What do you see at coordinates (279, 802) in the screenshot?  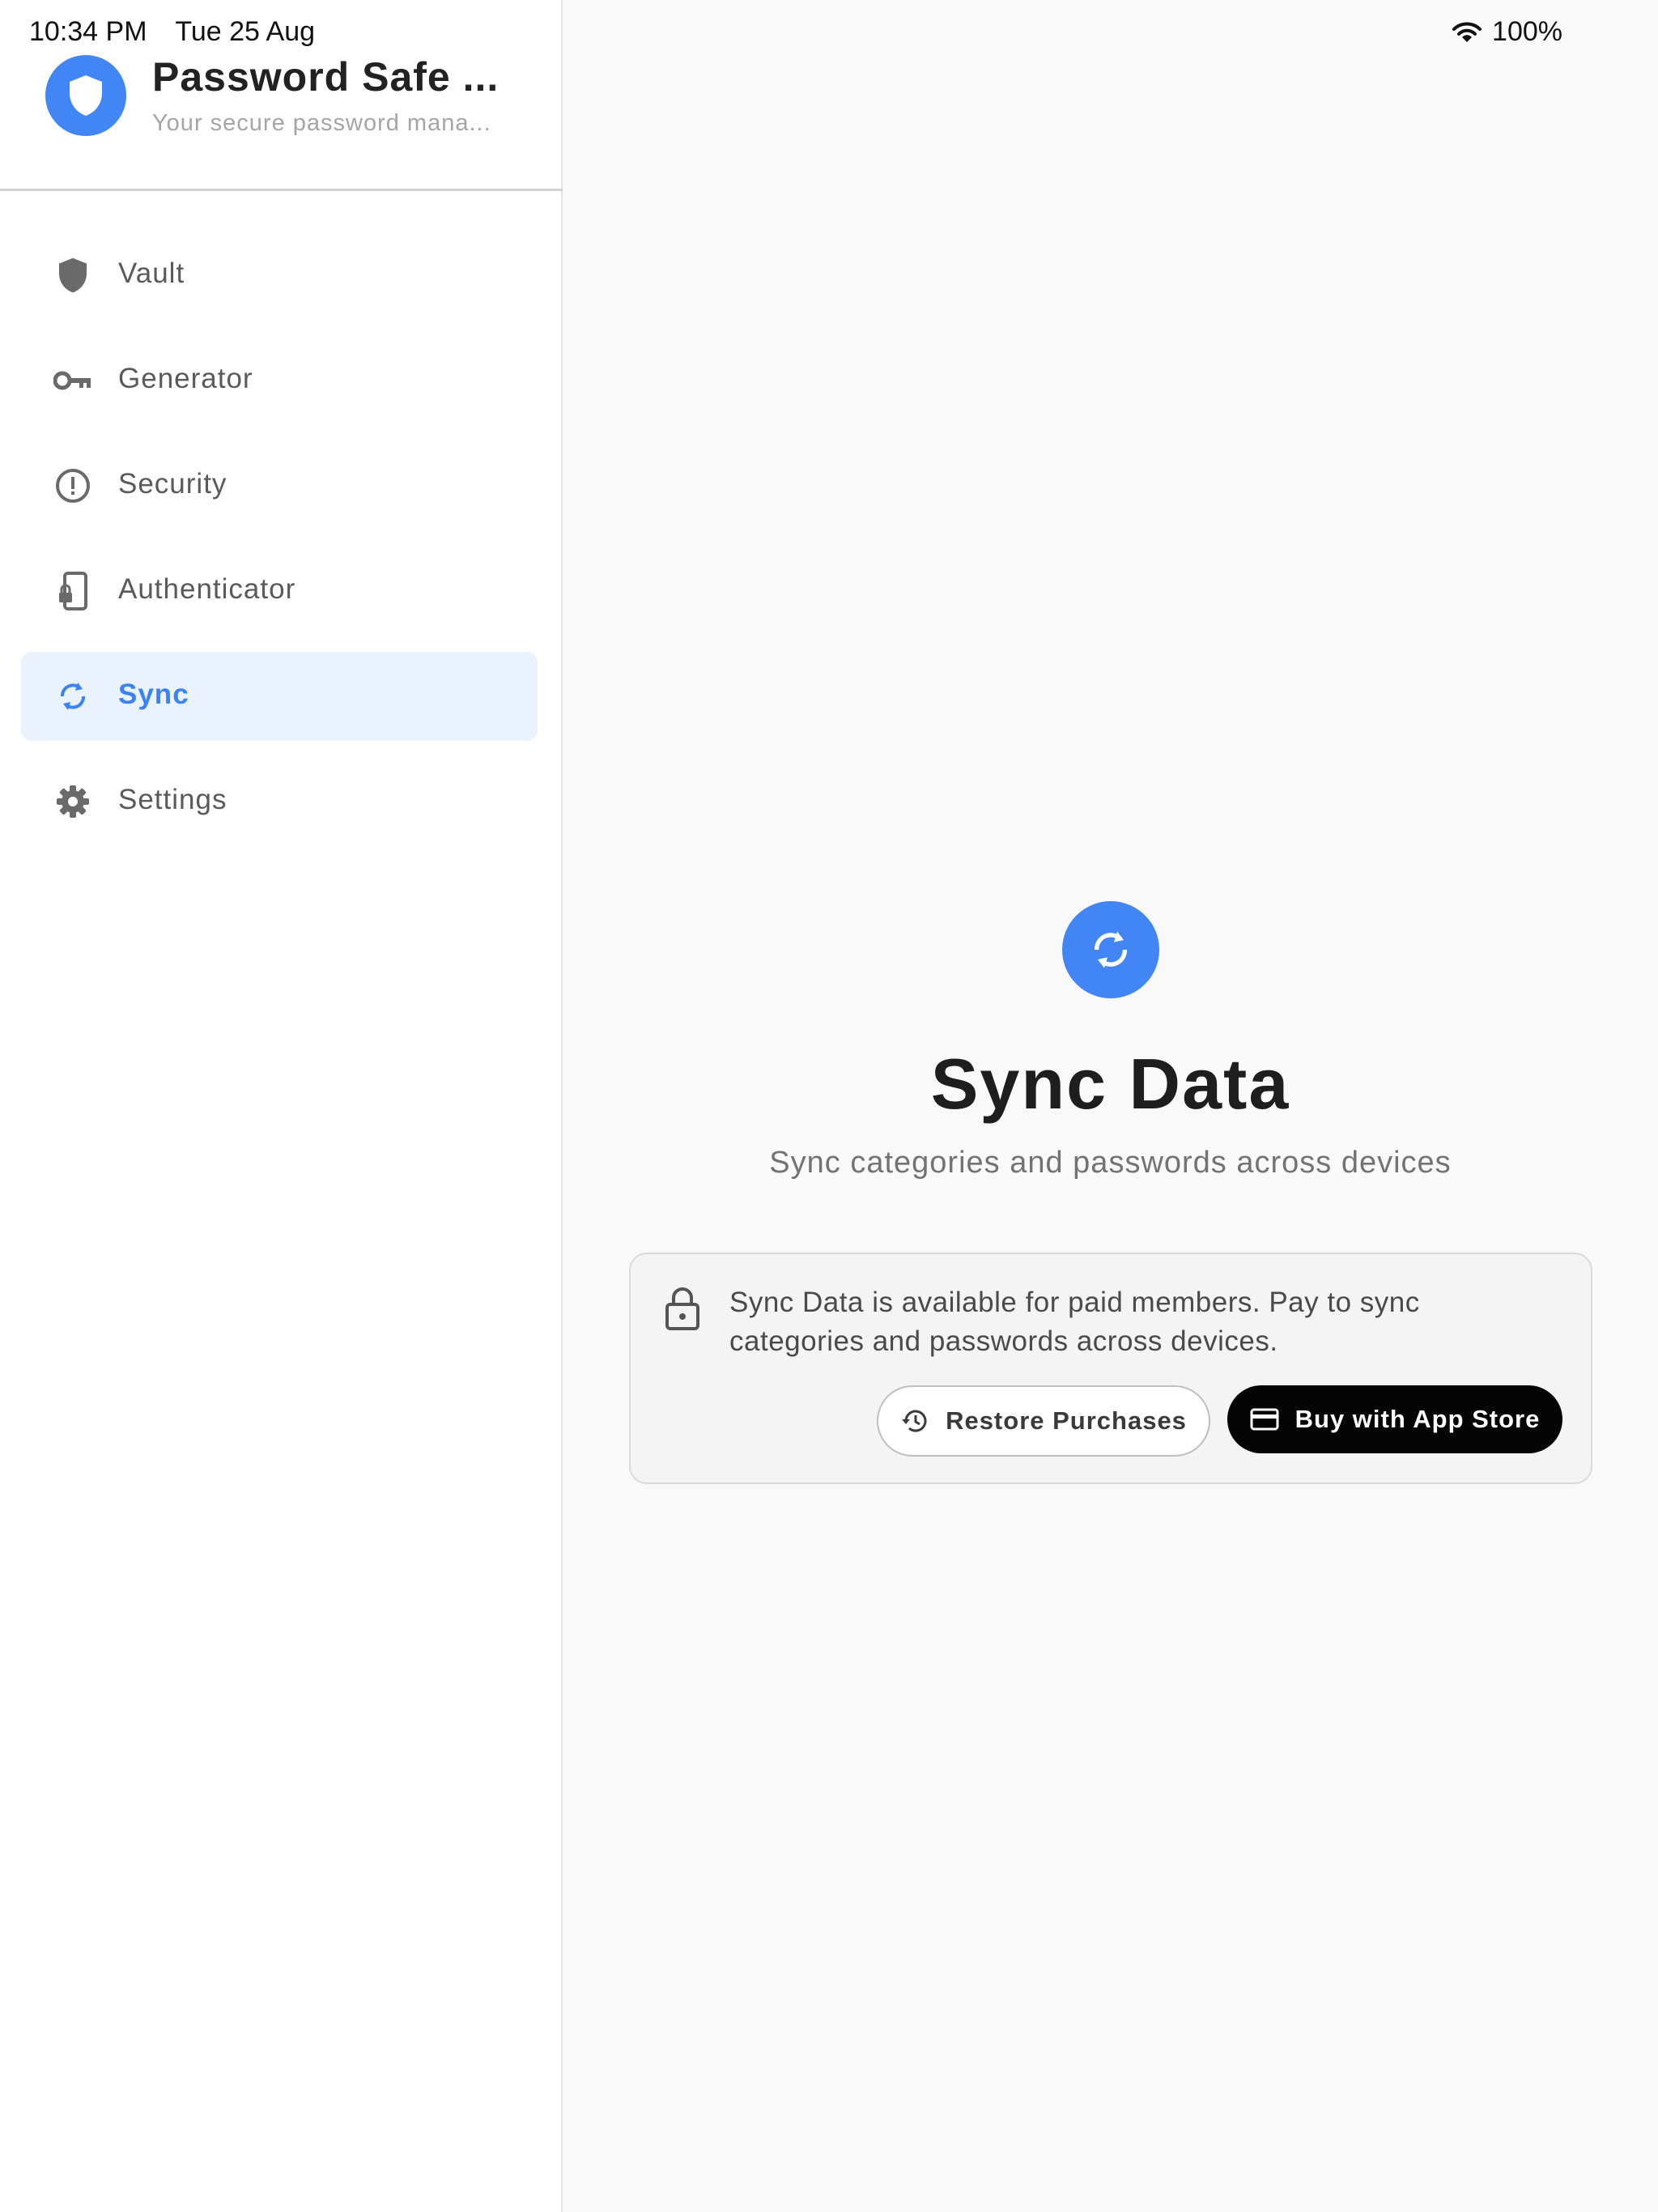 I see `sidebar-item-settings: Settings` at bounding box center [279, 802].